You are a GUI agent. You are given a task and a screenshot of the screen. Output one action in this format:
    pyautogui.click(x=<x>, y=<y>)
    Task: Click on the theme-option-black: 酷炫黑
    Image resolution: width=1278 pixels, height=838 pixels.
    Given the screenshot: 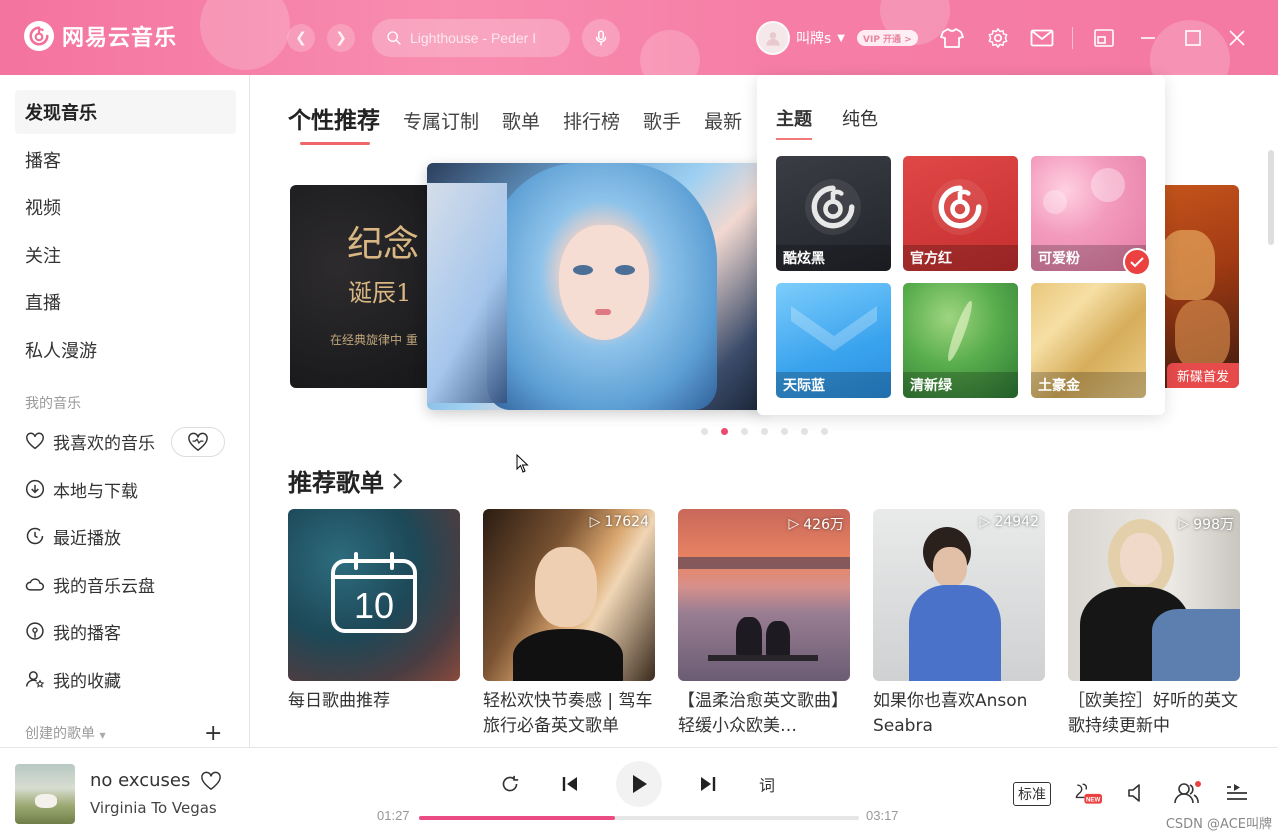 What is the action you would take?
    pyautogui.click(x=833, y=213)
    